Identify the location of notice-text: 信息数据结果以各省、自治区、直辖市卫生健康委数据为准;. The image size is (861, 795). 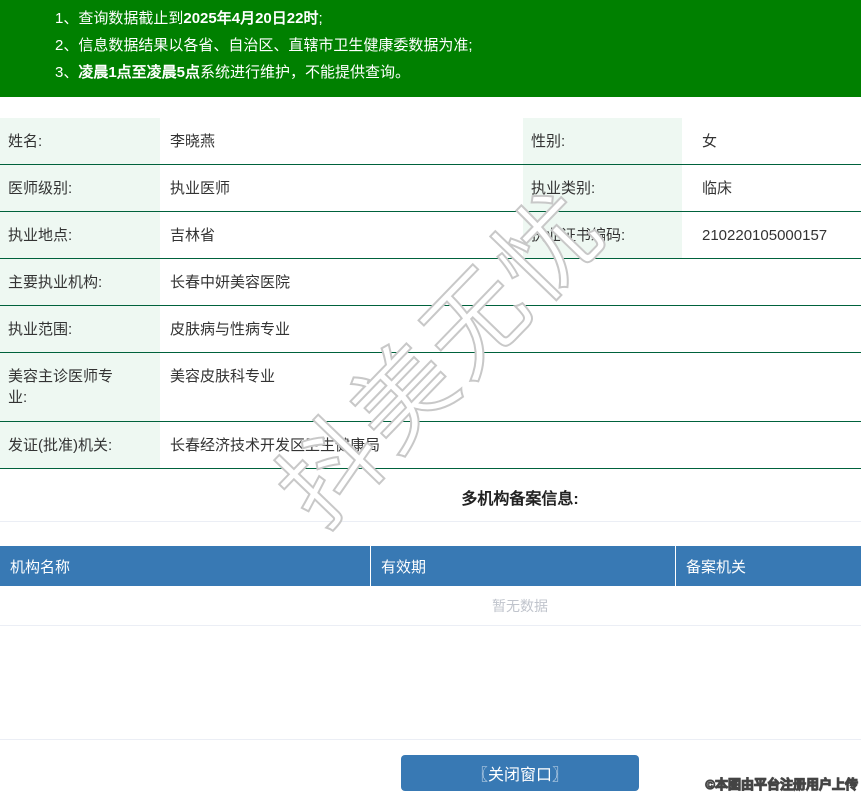
(275, 45).